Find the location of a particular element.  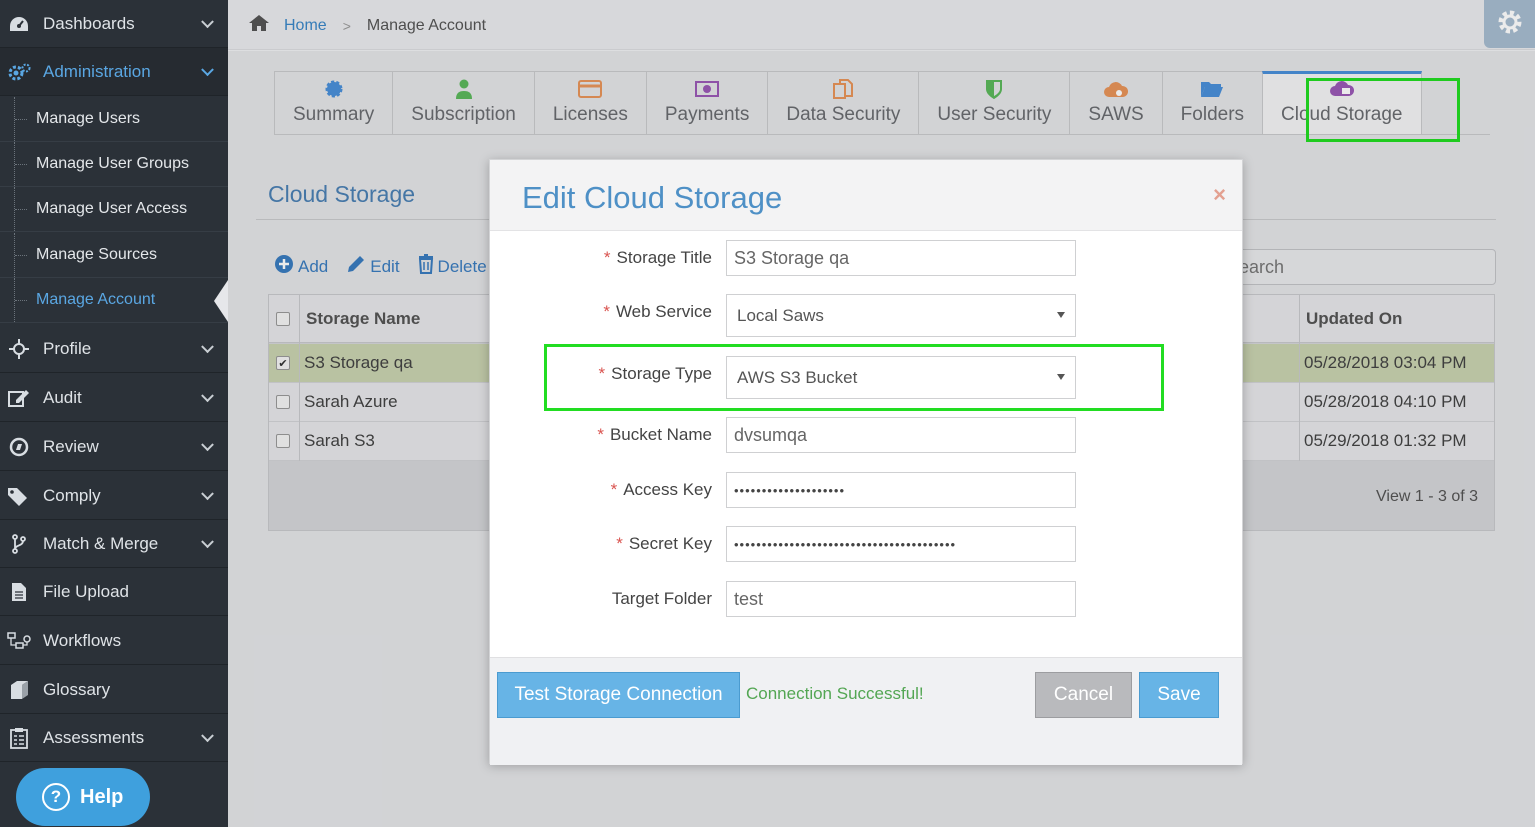

caret-down-icon is located at coordinates (1061, 315).